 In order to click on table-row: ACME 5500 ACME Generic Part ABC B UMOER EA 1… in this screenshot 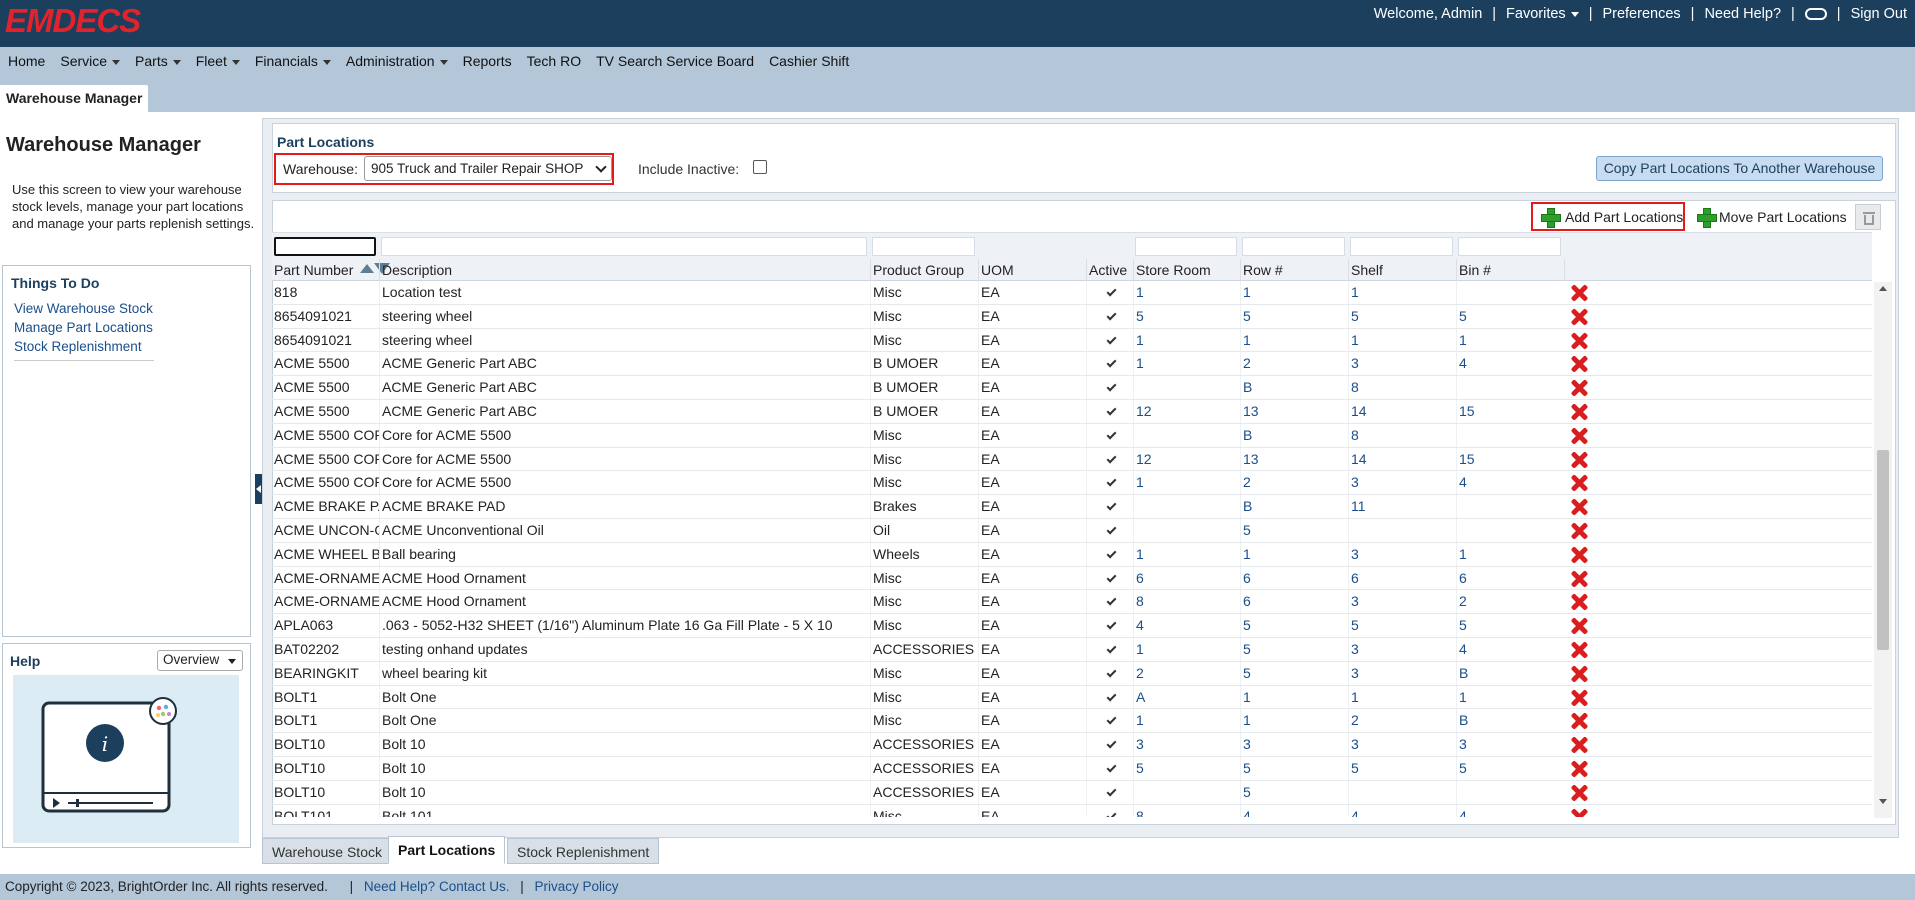, I will do `click(1072, 411)`.